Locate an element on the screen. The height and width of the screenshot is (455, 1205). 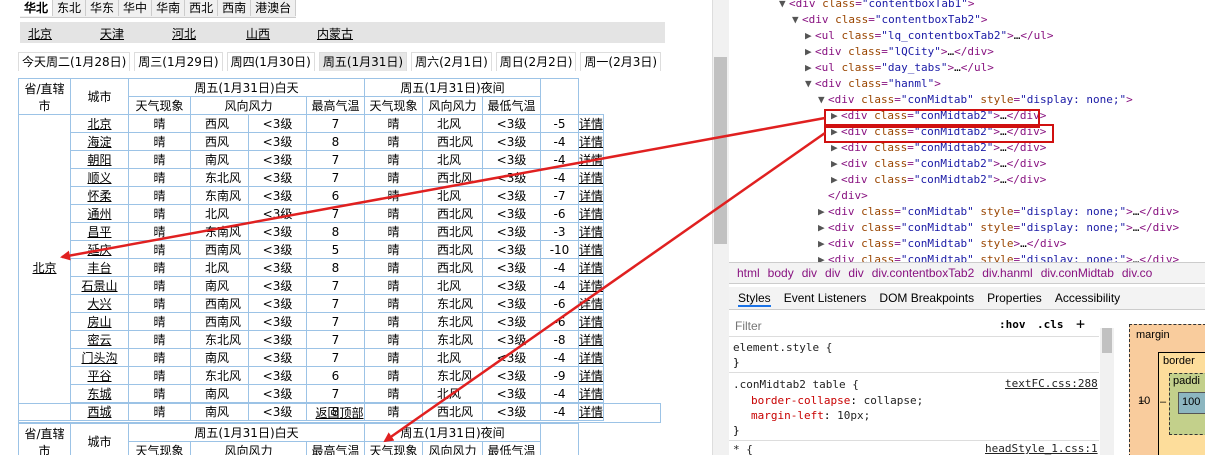
province-link: 河北 is located at coordinates (184, 33).